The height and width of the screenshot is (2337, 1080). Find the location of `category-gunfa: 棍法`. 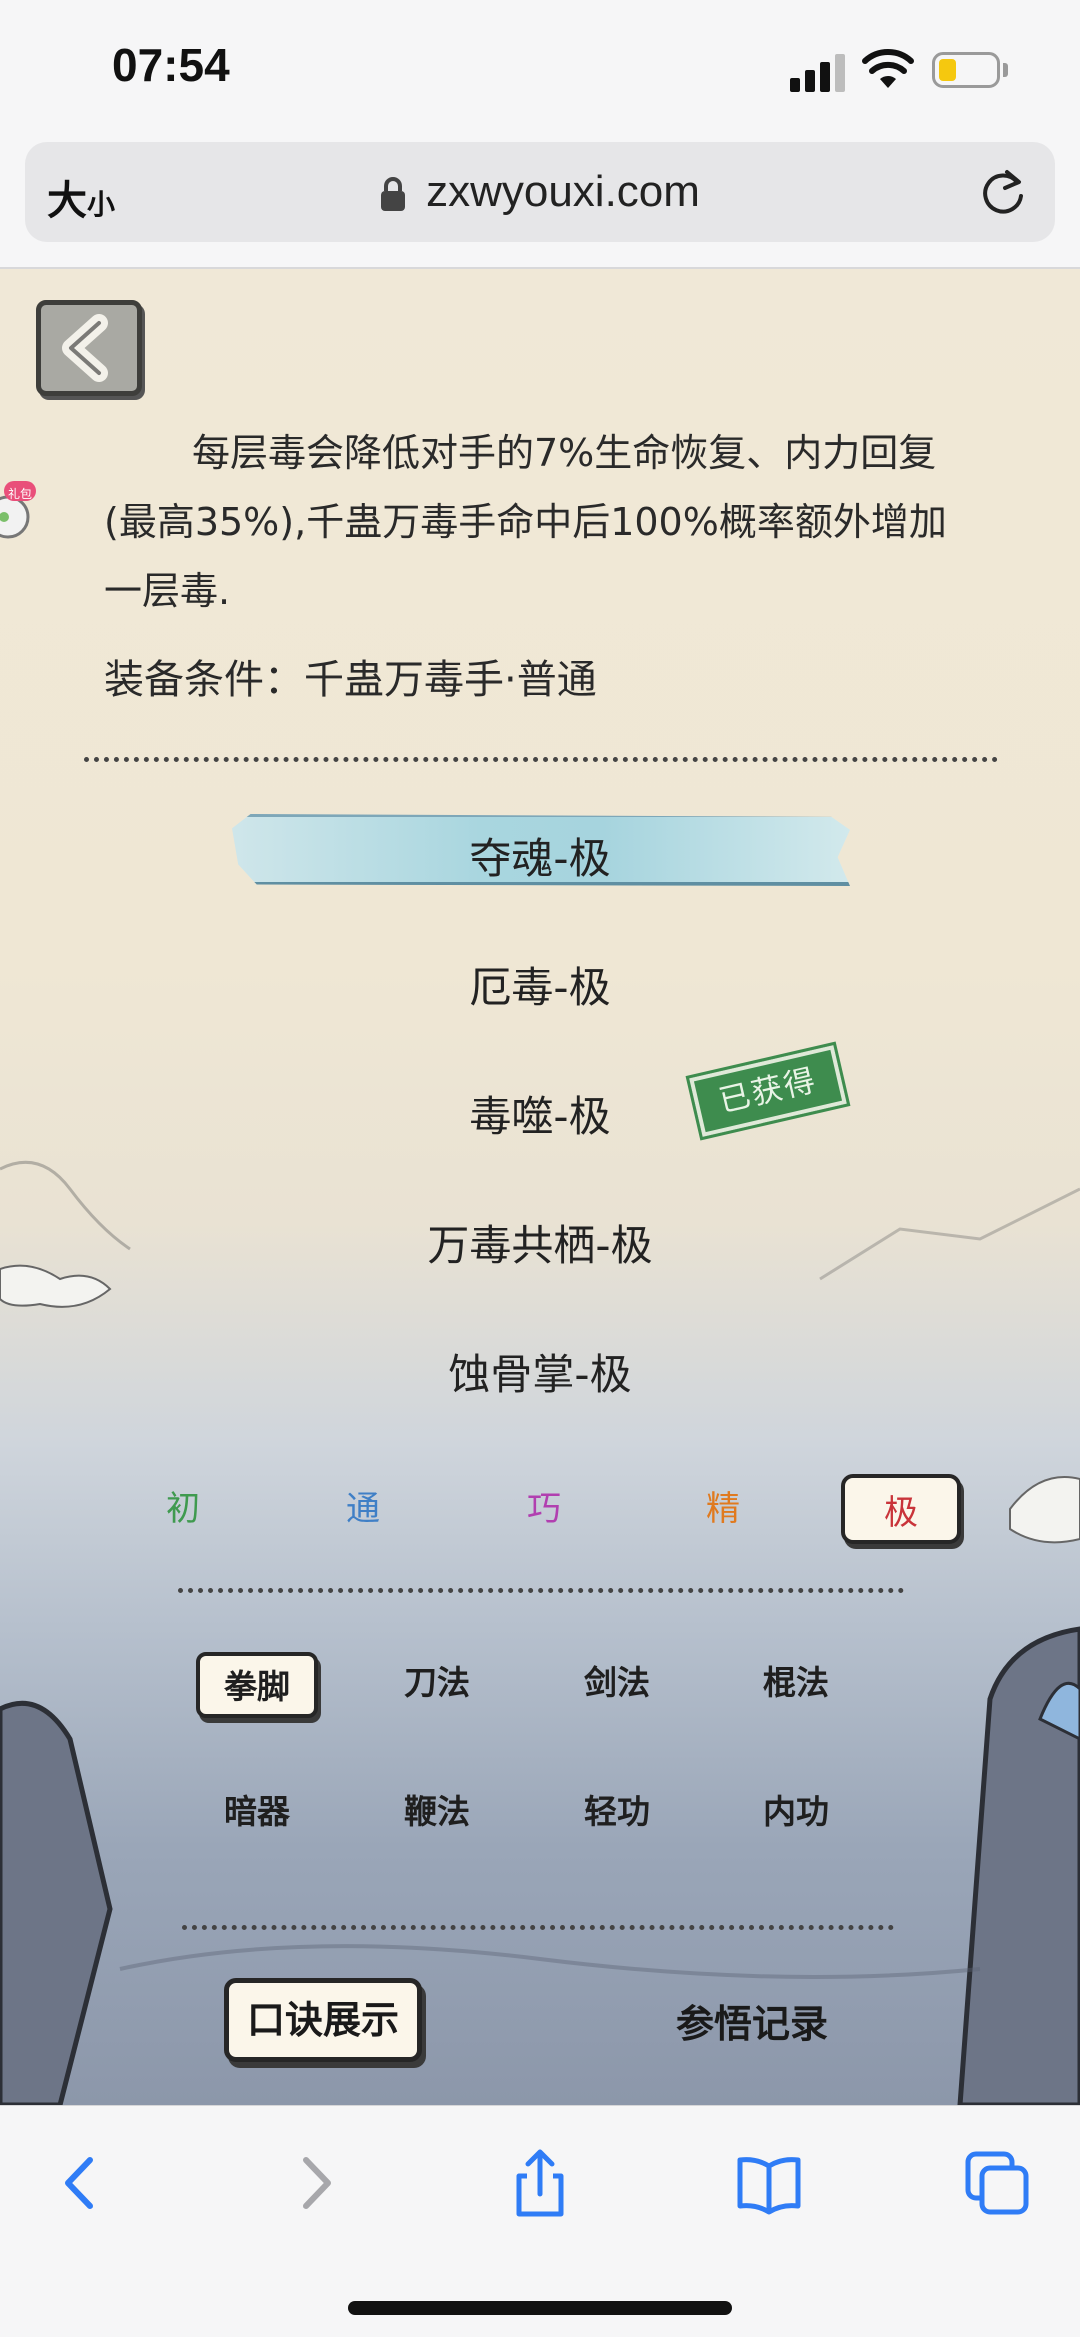

category-gunfa: 棍法 is located at coordinates (796, 1685).